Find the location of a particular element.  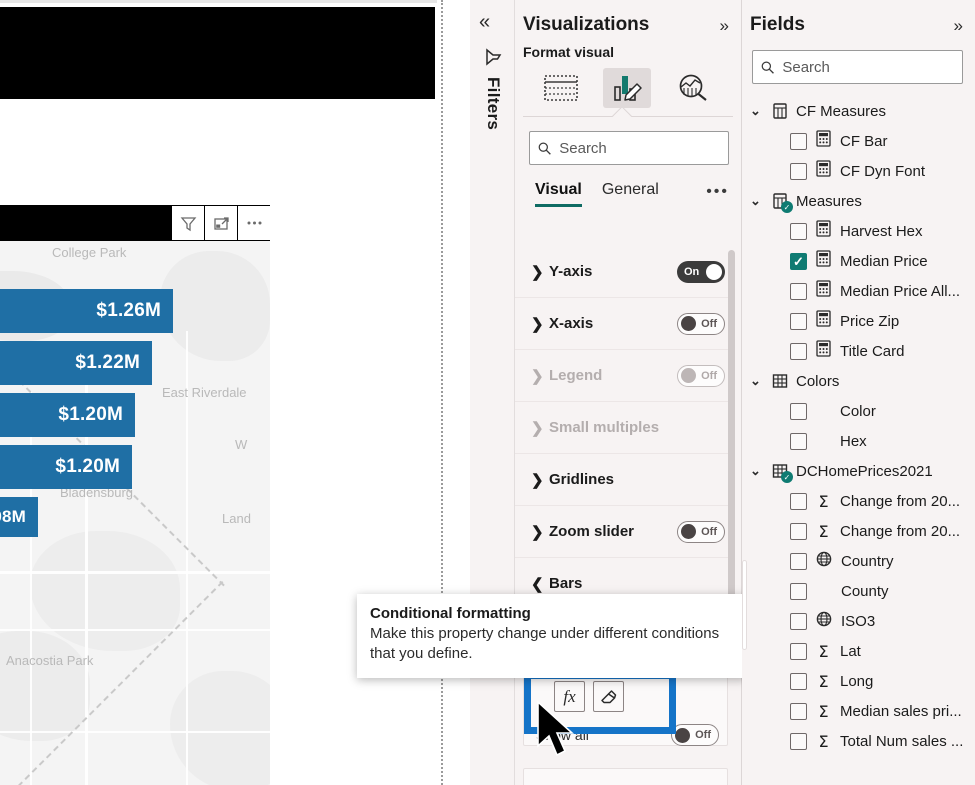

visualizations-header: Visualizations » is located at coordinates (628, 21).